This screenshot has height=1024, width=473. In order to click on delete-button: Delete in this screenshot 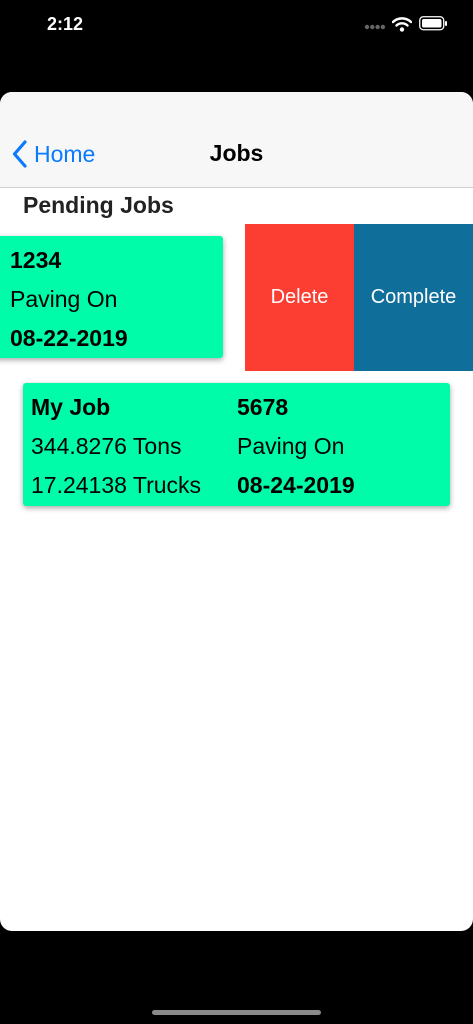, I will do `click(299, 297)`.